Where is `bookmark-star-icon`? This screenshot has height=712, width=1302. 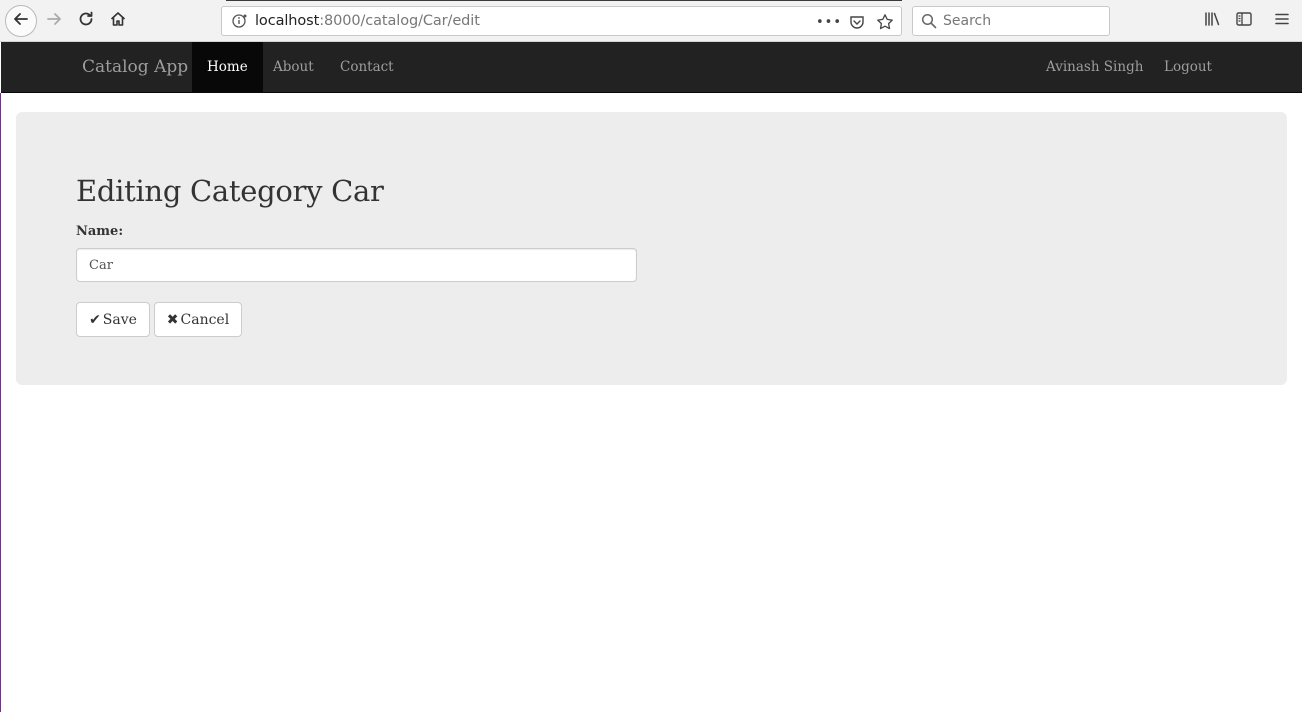 bookmark-star-icon is located at coordinates (885, 22).